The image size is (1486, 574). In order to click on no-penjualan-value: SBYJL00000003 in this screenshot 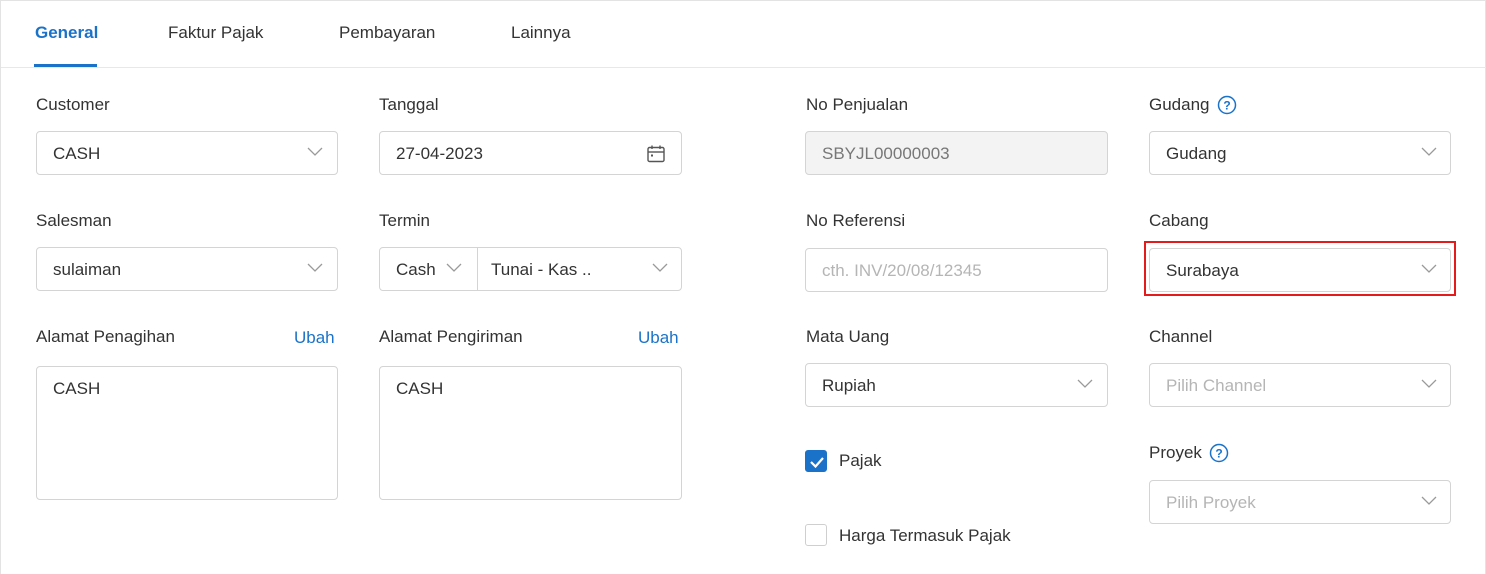, I will do `click(886, 153)`.